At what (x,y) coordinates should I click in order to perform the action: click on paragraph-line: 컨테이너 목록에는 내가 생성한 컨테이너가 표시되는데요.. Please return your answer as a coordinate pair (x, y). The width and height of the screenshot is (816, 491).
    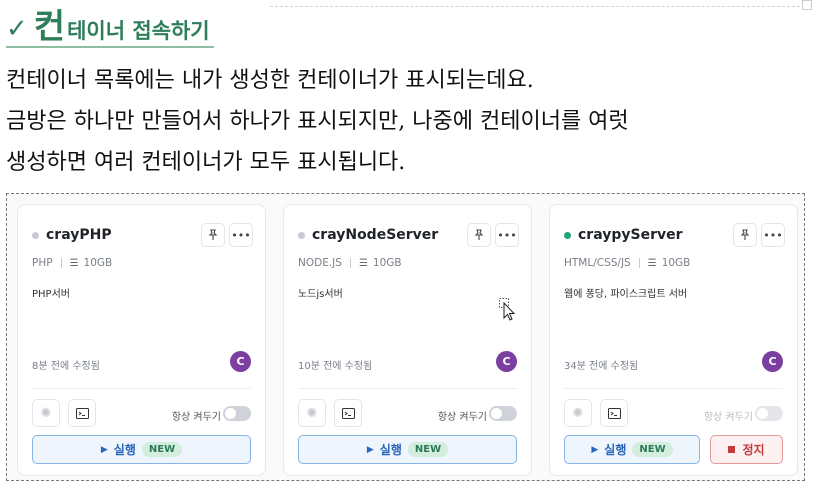
    Looking at the image, I should click on (270, 80).